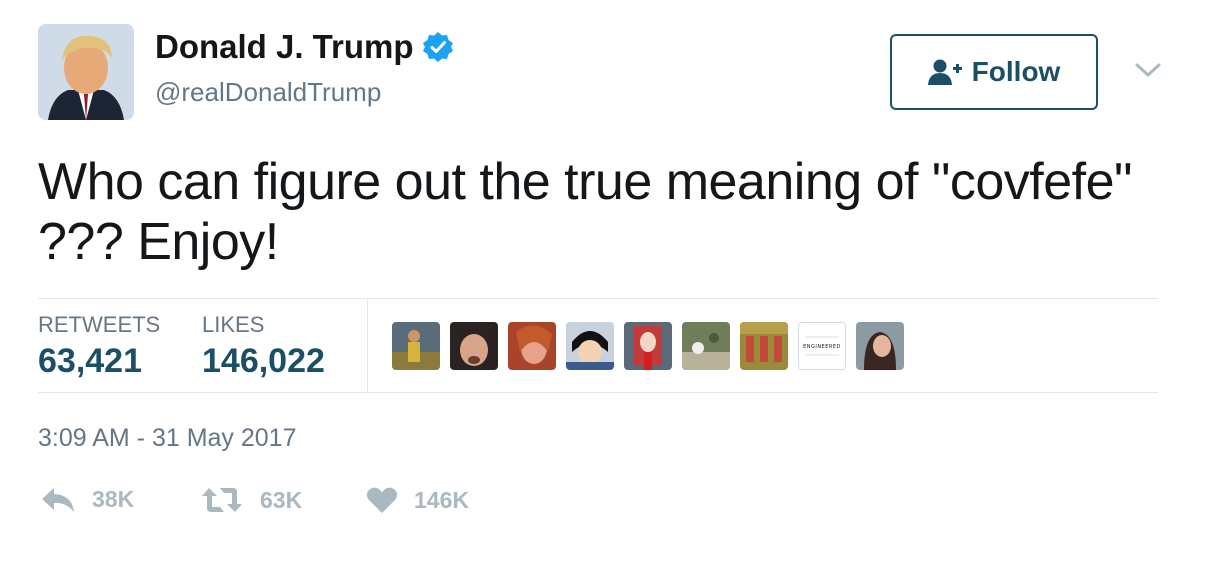 Image resolution: width=1206 pixels, height=566 pixels. What do you see at coordinates (441, 499) in the screenshot?
I see `like-count: 146K` at bounding box center [441, 499].